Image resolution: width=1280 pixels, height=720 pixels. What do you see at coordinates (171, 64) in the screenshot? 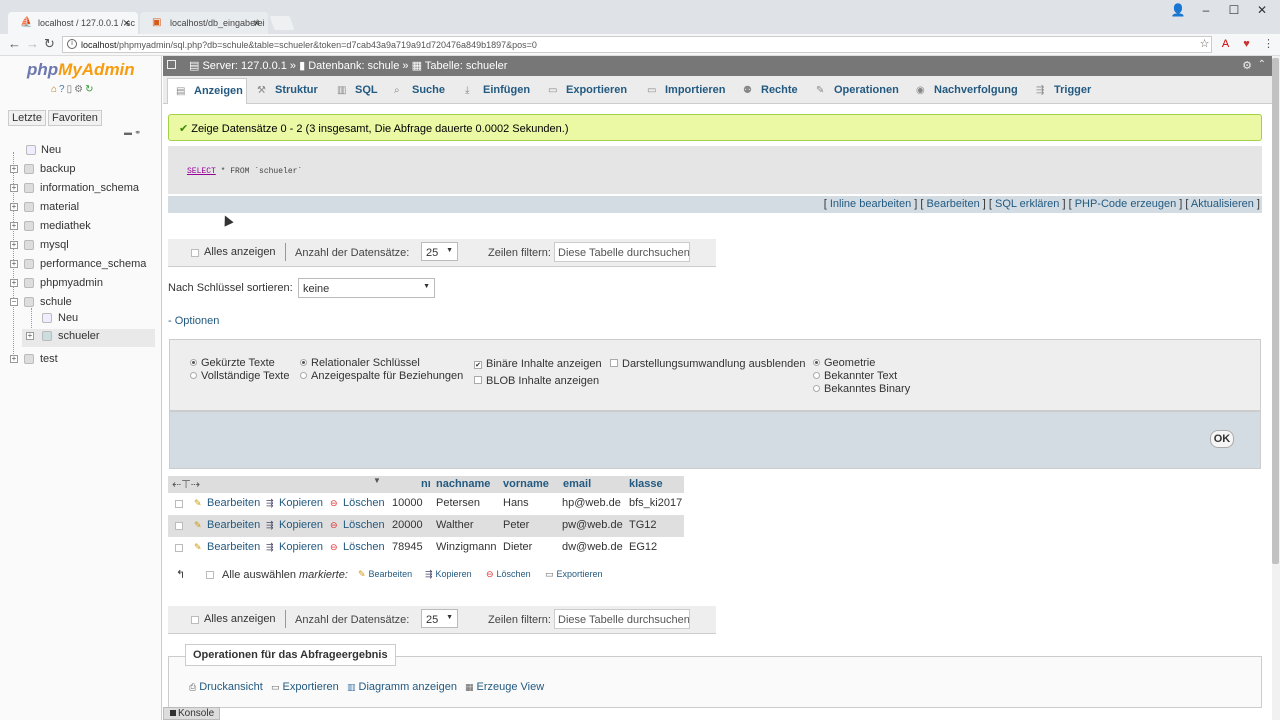
I see `collapse-panel-icon` at bounding box center [171, 64].